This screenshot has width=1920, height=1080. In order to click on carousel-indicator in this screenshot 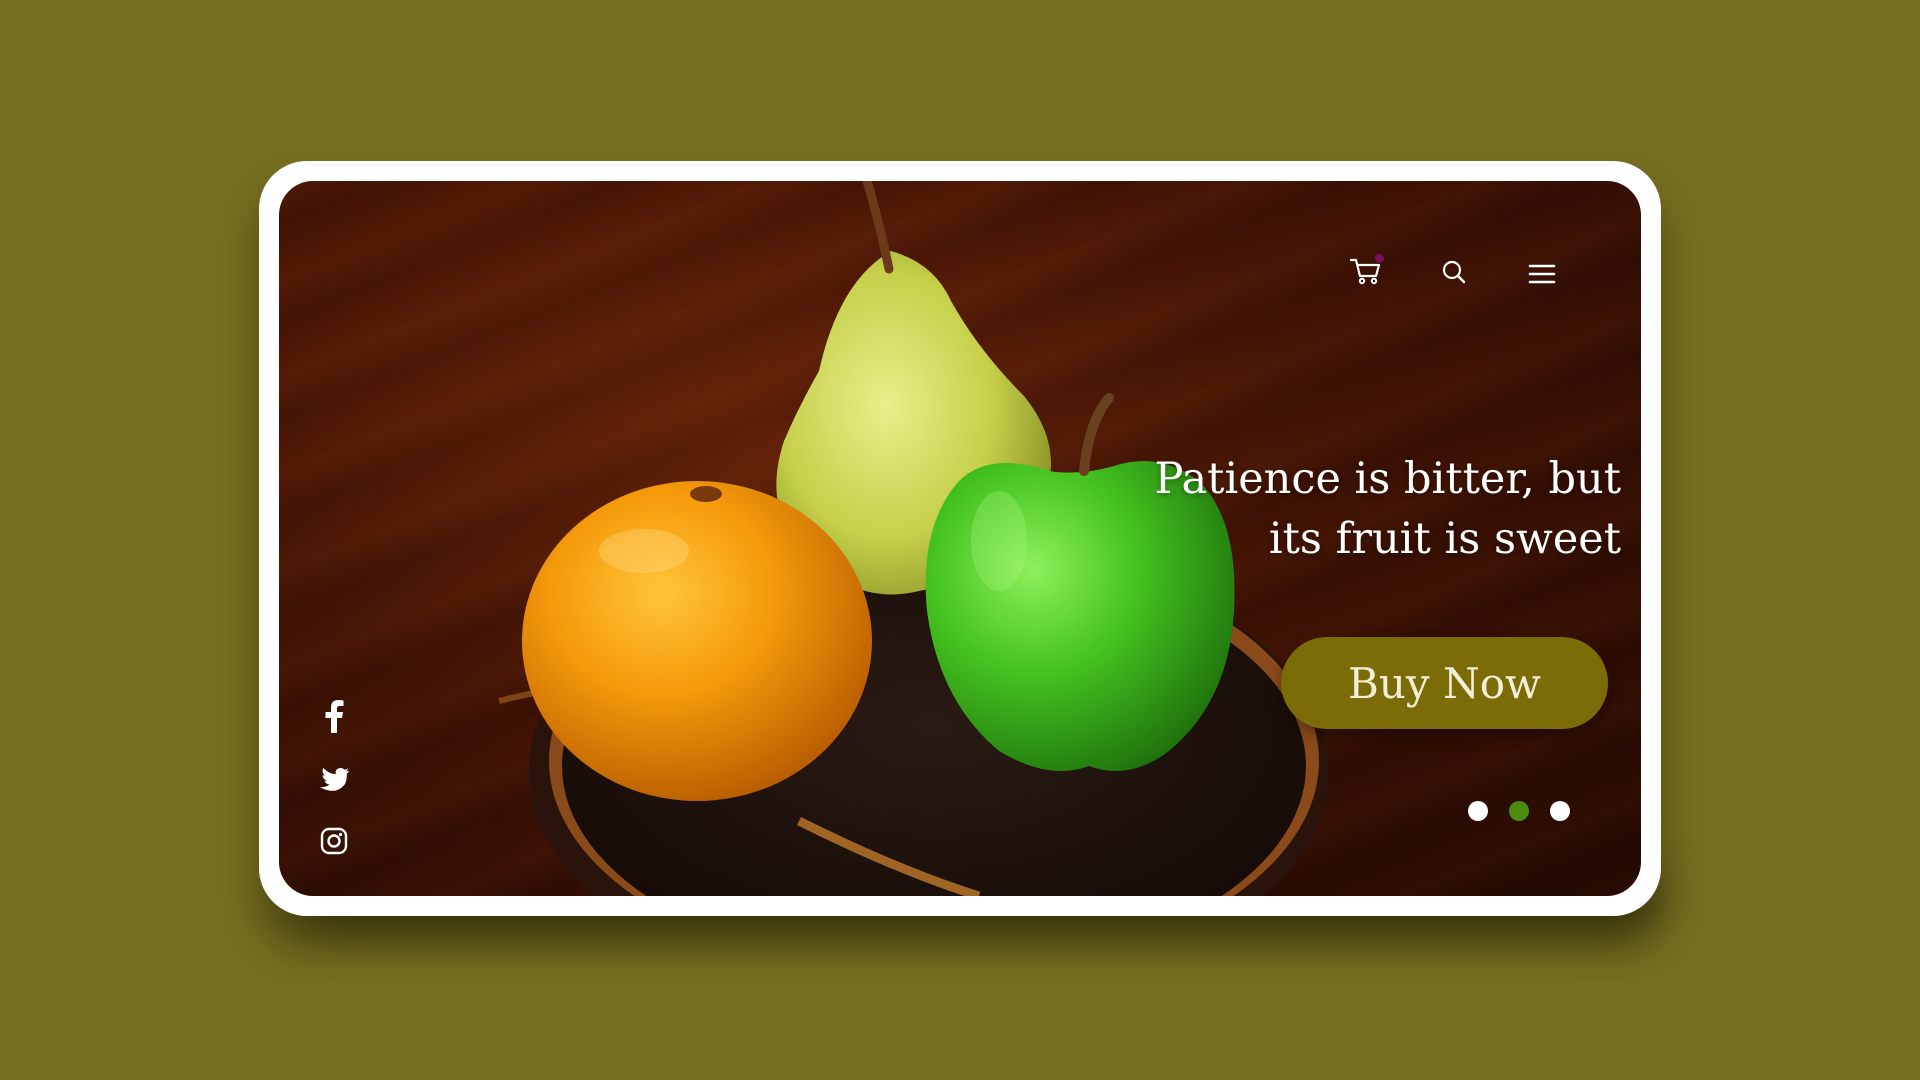, I will do `click(1519, 811)`.